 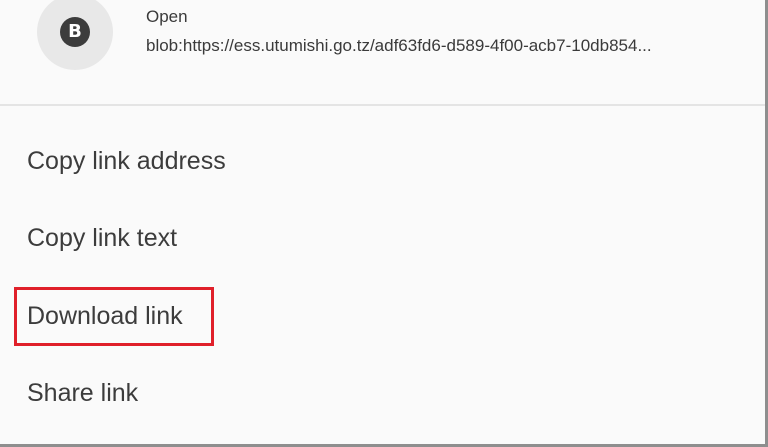 I want to click on site-favicon-icon: B, so click(x=75, y=32).